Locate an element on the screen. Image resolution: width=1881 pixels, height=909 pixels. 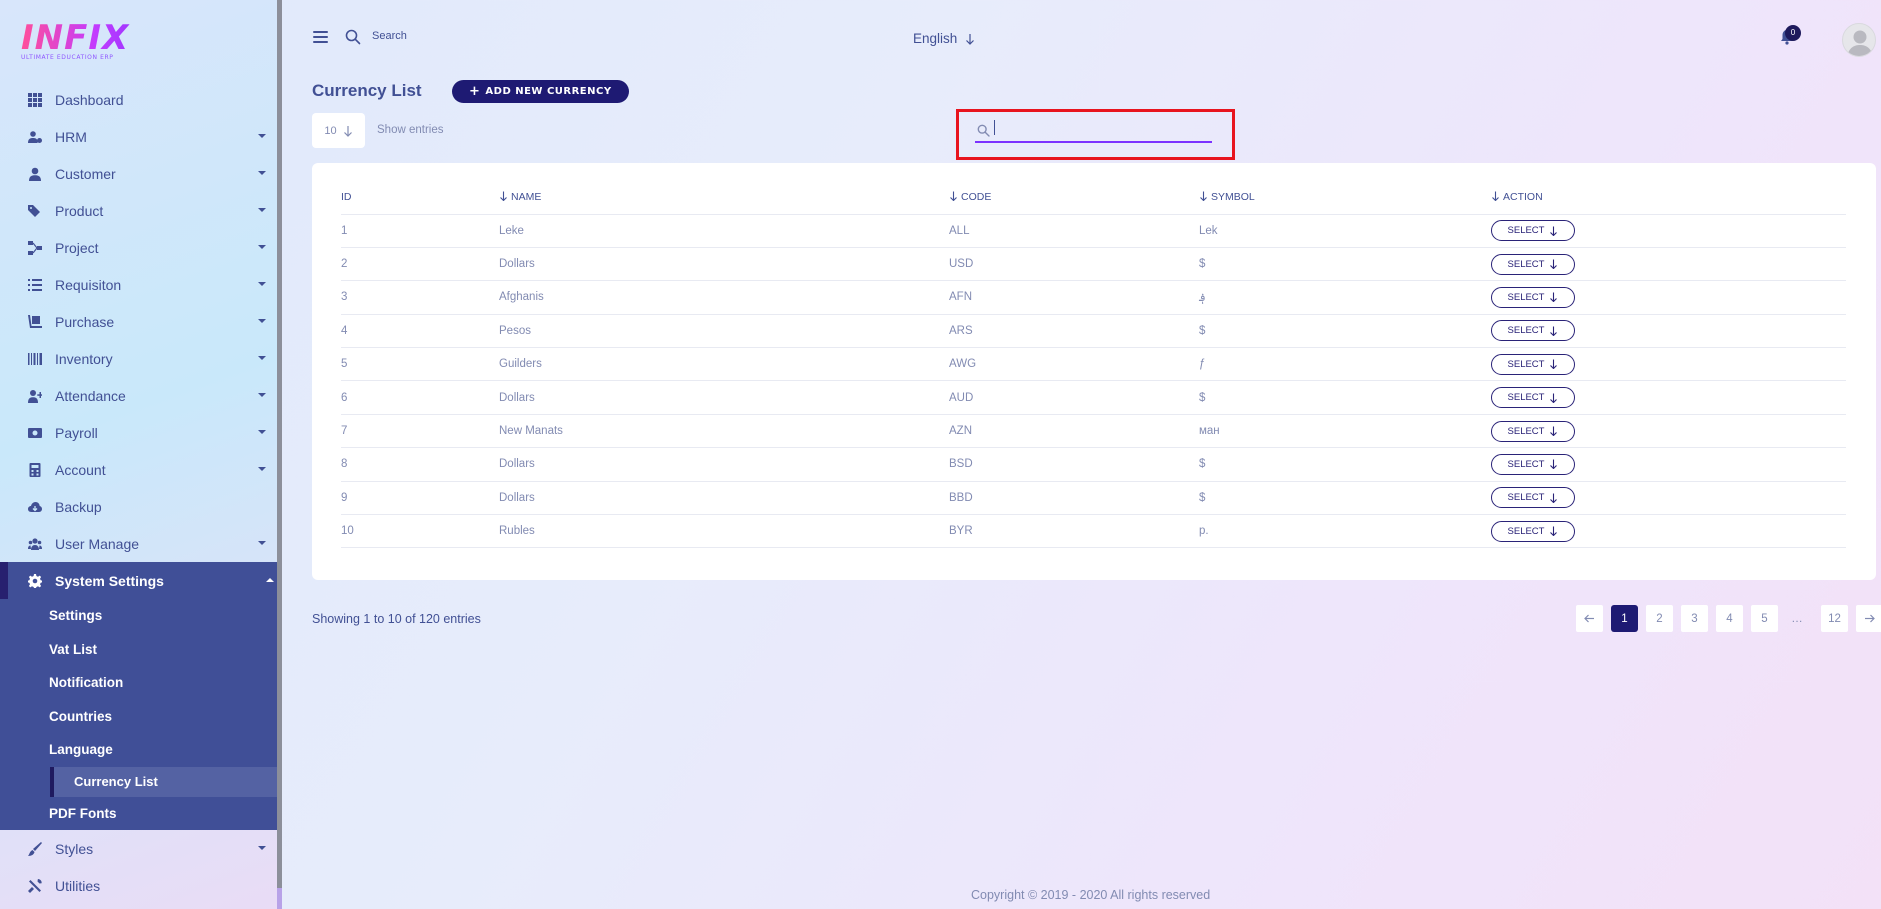
pagination-prev-button is located at coordinates (1589, 618).